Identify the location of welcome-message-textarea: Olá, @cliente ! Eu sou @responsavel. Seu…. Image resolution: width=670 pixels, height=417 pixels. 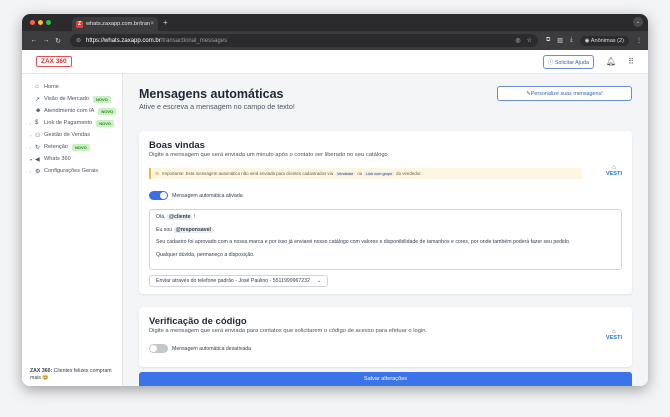
(385, 239).